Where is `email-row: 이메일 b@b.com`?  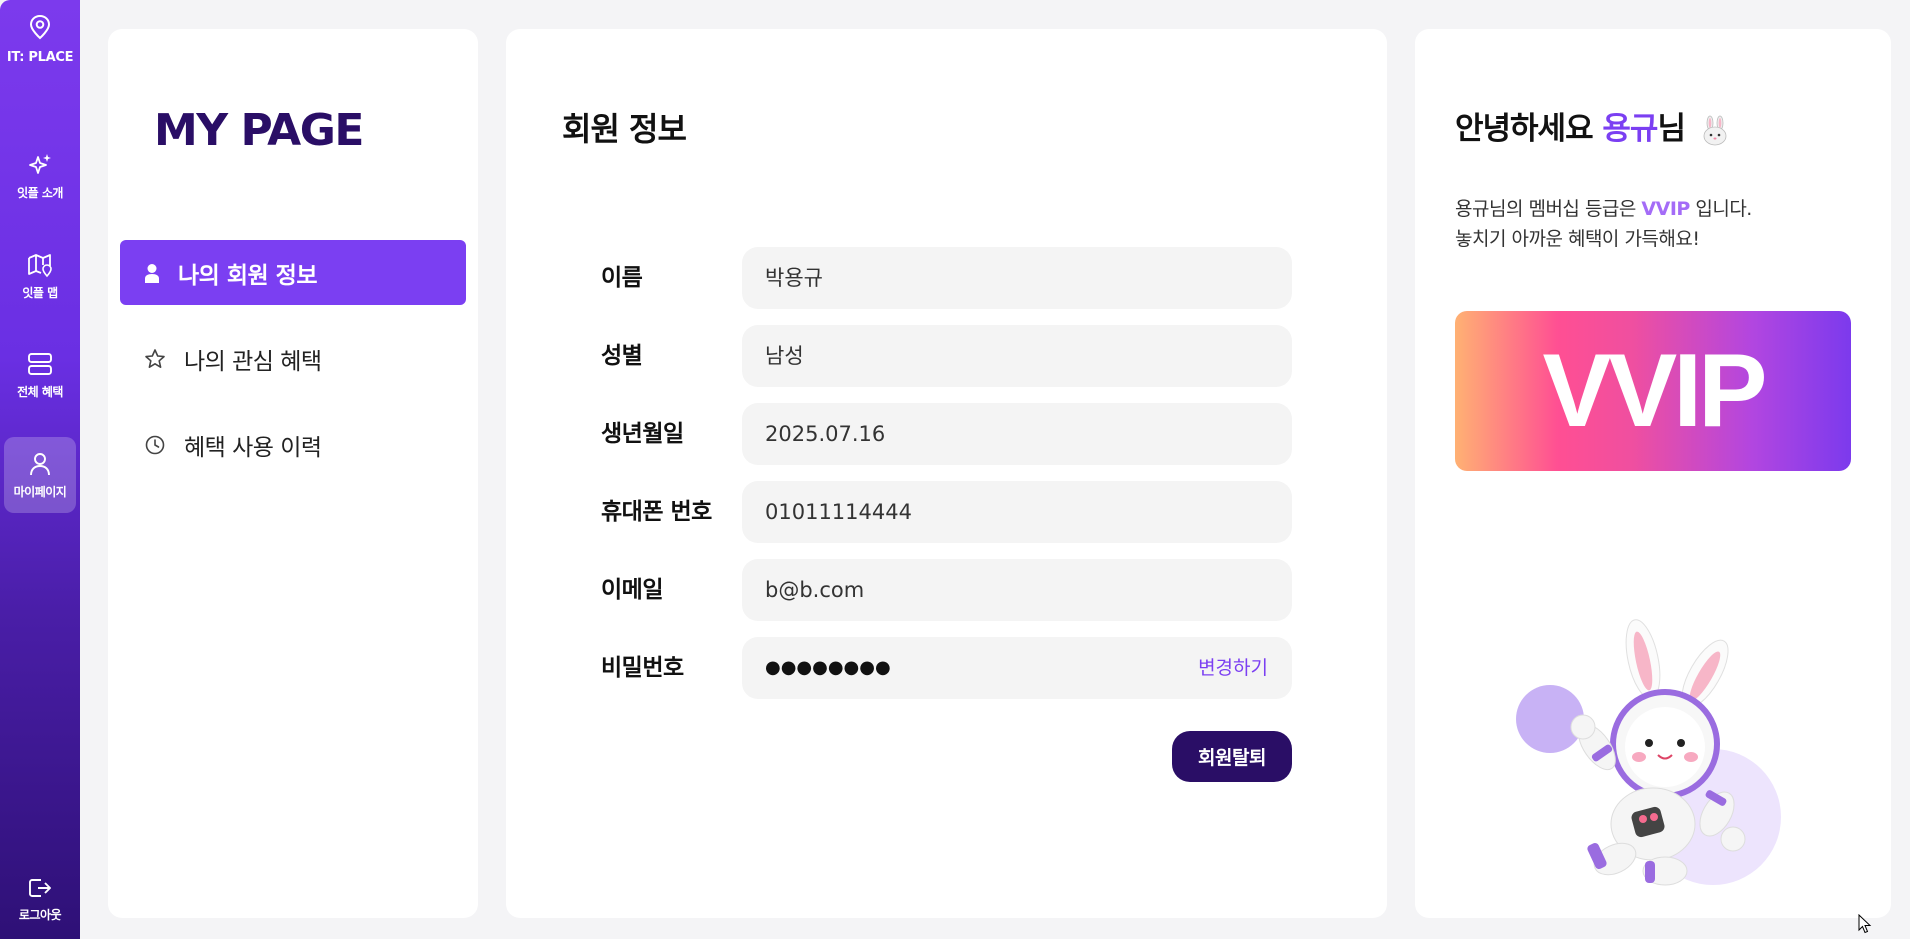 email-row: 이메일 b@b.com is located at coordinates (946, 590).